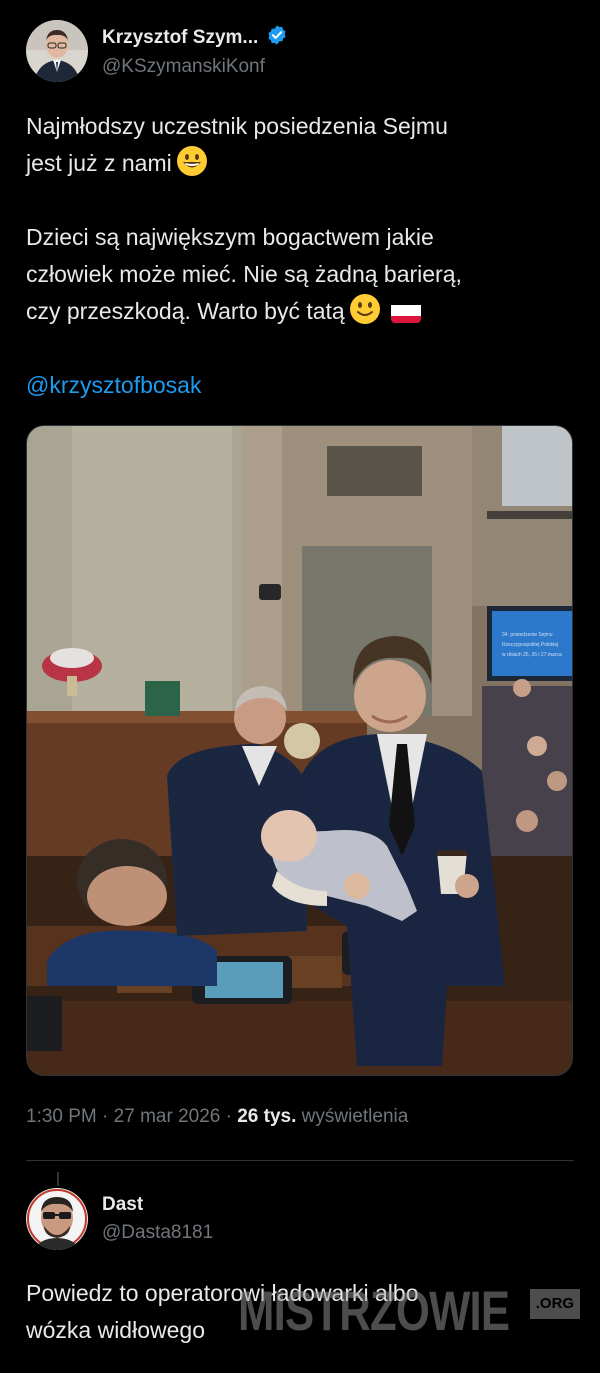 Image resolution: width=600 pixels, height=1373 pixels. Describe the element at coordinates (99, 163) in the screenshot. I see `tweet-line: jest już z nami` at that location.